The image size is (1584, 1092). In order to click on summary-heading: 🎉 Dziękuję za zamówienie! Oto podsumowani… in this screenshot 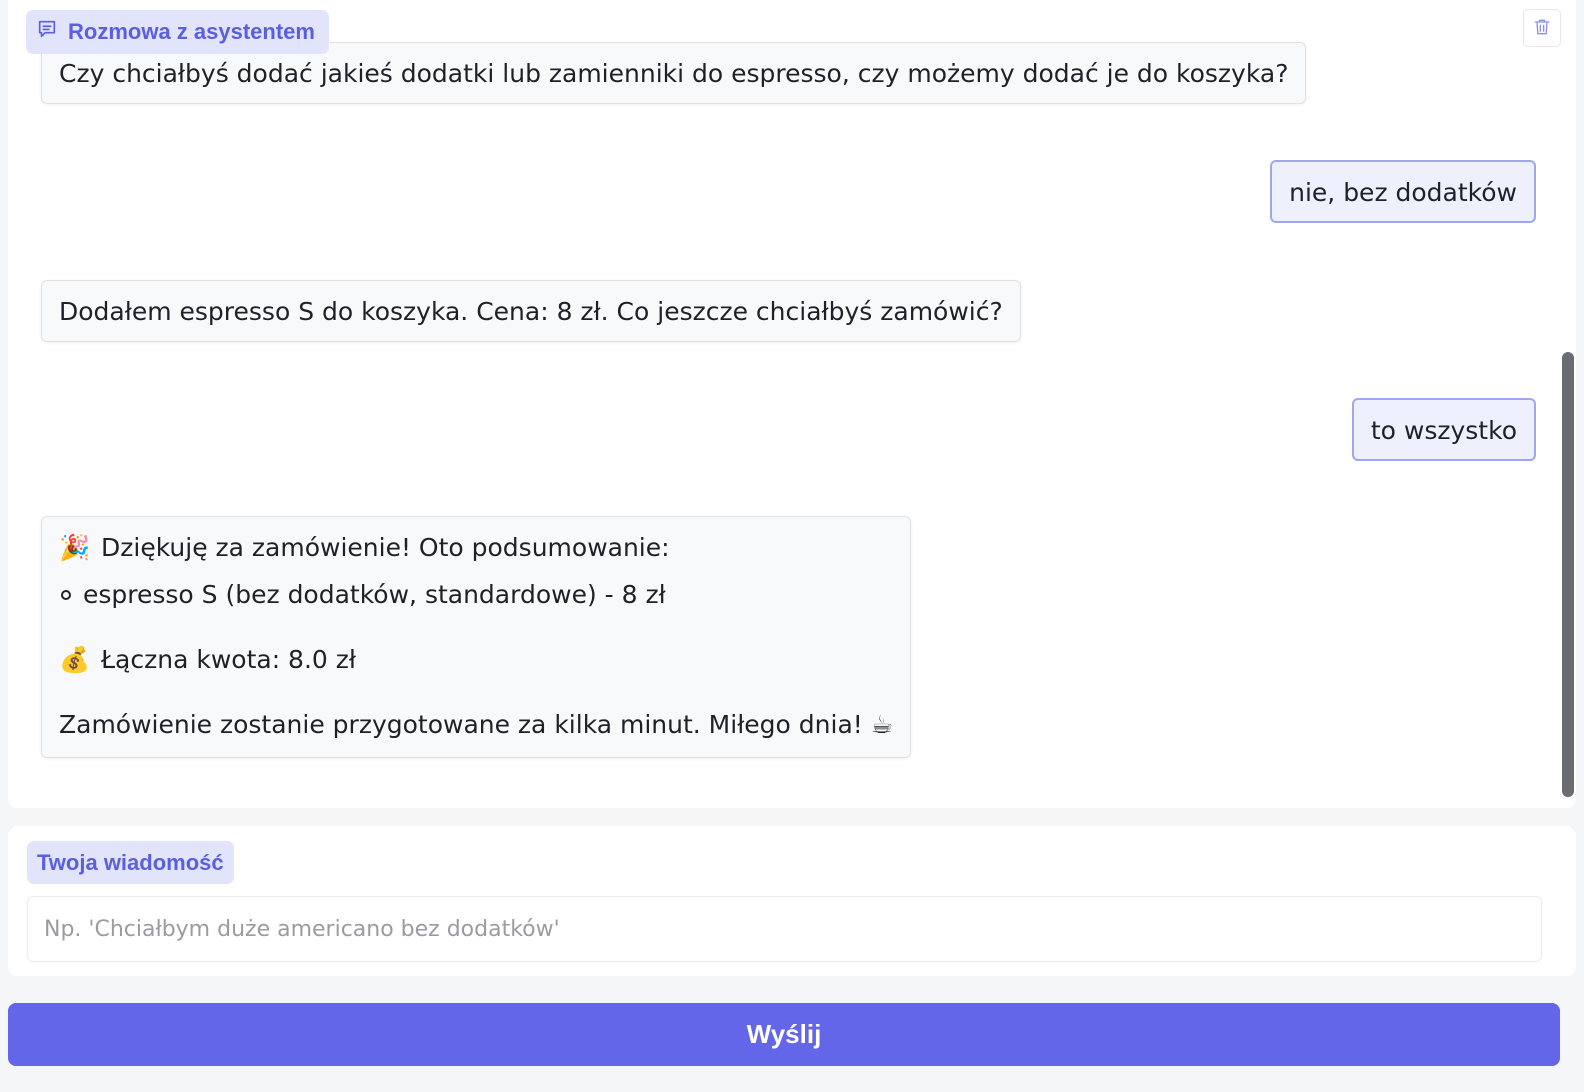, I will do `click(476, 548)`.